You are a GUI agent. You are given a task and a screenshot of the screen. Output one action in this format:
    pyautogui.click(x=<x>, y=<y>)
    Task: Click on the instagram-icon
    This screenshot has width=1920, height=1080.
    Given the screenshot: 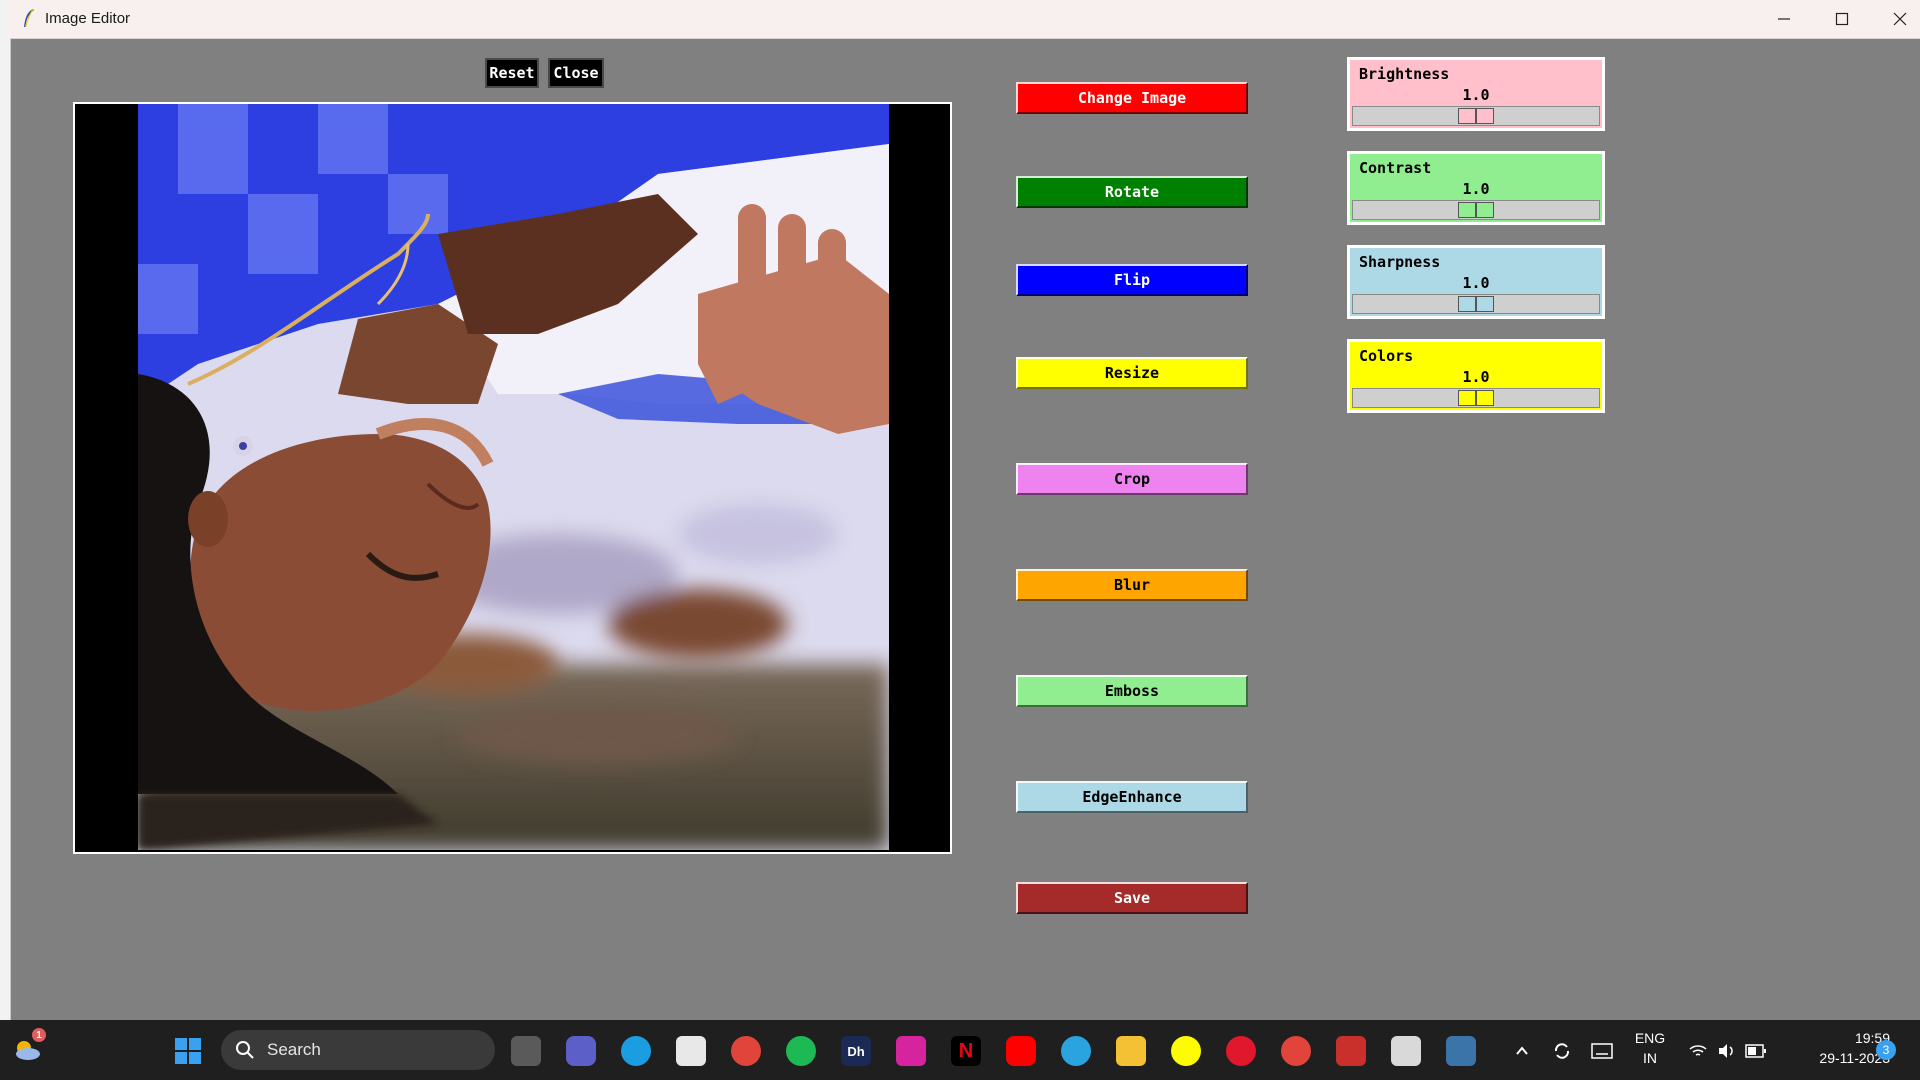 What is the action you would take?
    pyautogui.click(x=911, y=1051)
    